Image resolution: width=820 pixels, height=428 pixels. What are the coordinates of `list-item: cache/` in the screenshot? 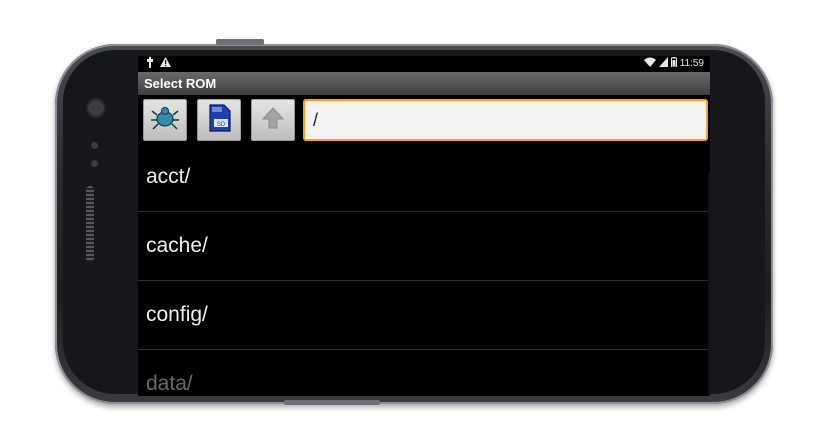 It's located at (424, 246).